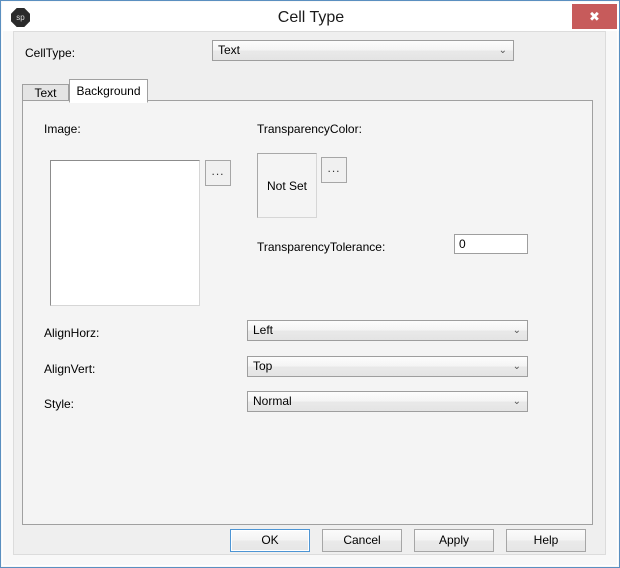 This screenshot has width=620, height=568. What do you see at coordinates (50, 53) in the screenshot?
I see `celltype-label: CellType:` at bounding box center [50, 53].